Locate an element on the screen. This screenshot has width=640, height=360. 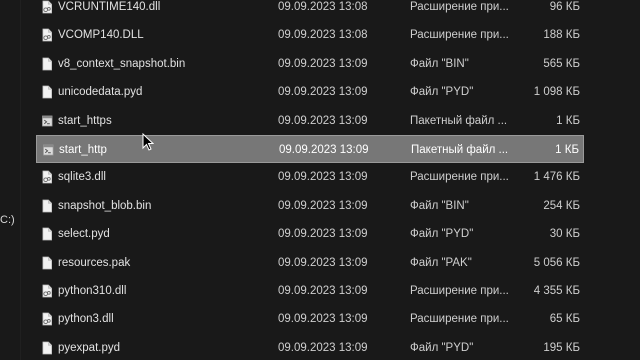
file-name: unicodedata.pyd is located at coordinates (100, 92).